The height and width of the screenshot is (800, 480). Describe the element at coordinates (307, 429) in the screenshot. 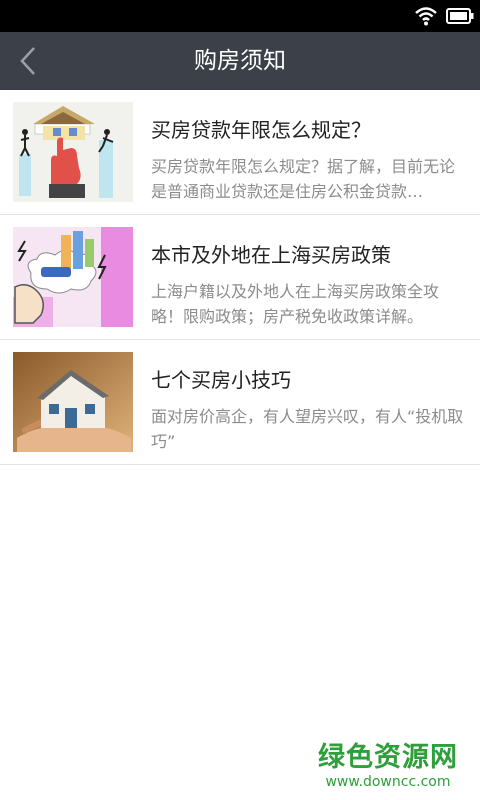

I see `article-description: 面对房价高企，有人望房兴叹，有人“投机取巧”` at that location.